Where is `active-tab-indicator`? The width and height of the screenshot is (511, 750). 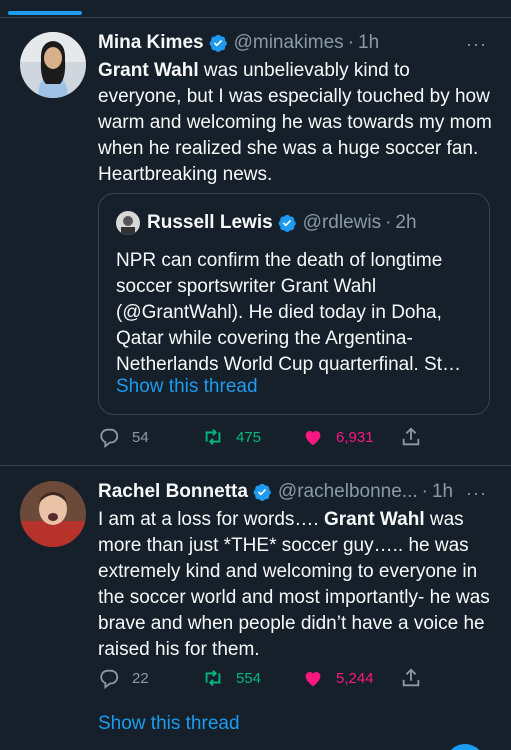
active-tab-indicator is located at coordinates (45, 13).